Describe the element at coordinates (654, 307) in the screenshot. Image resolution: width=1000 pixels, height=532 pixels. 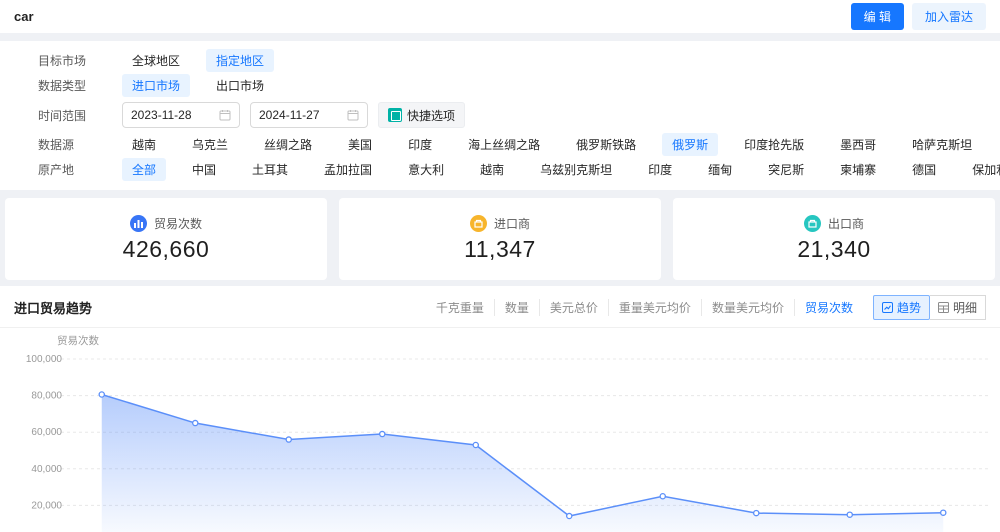
I see `metric-tab: 重量美元均价` at that location.